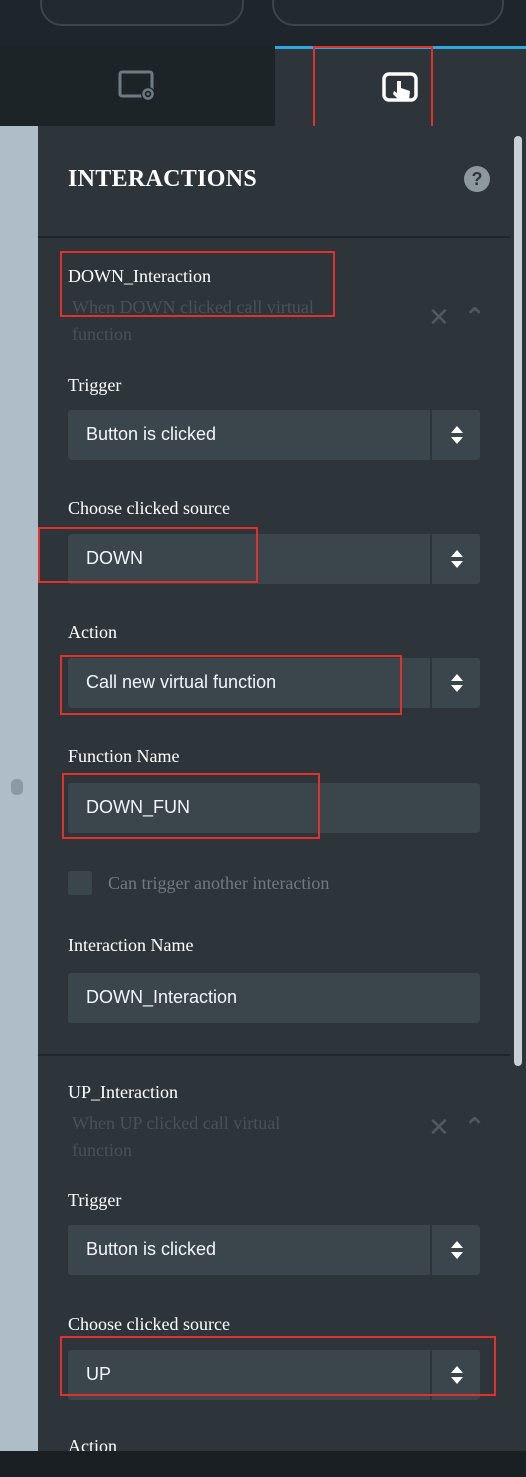  I want to click on interaction-description: When DOWN clicked call virtual function, so click(193, 320).